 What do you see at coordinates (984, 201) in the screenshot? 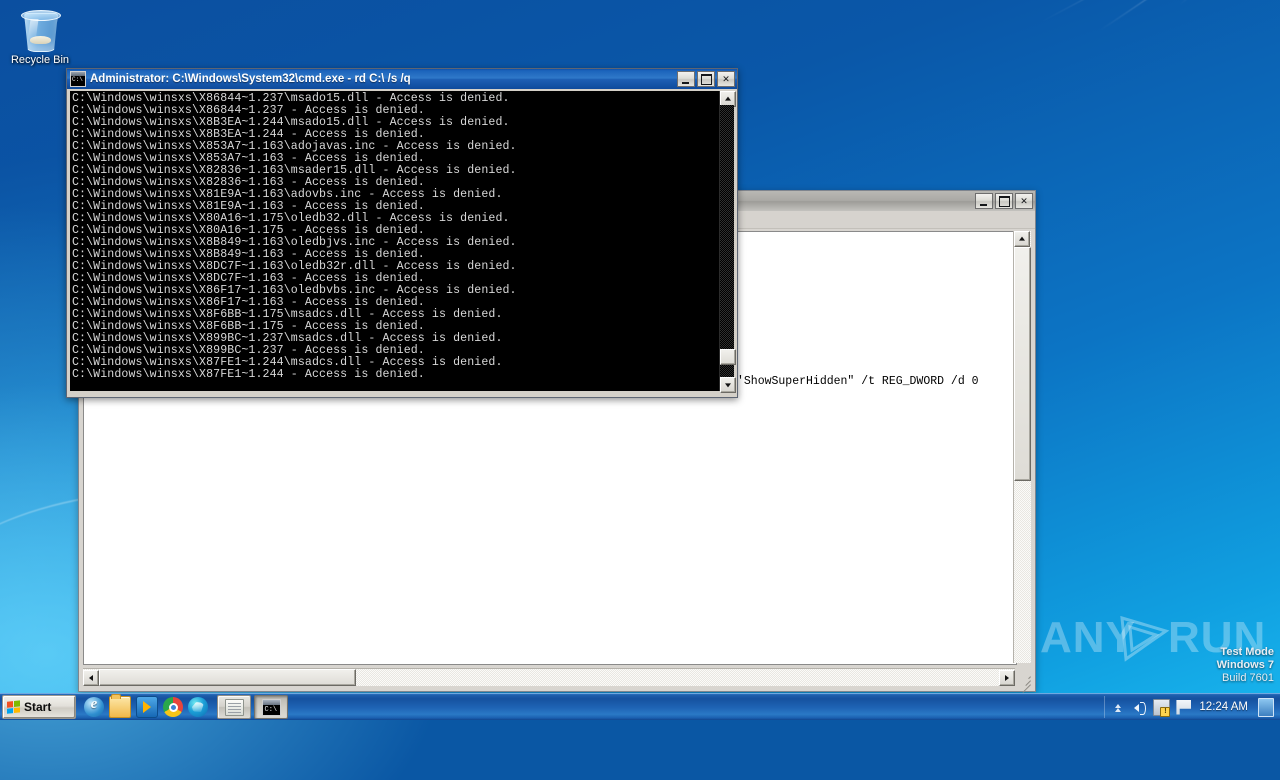
I see `document-minimize-button` at bounding box center [984, 201].